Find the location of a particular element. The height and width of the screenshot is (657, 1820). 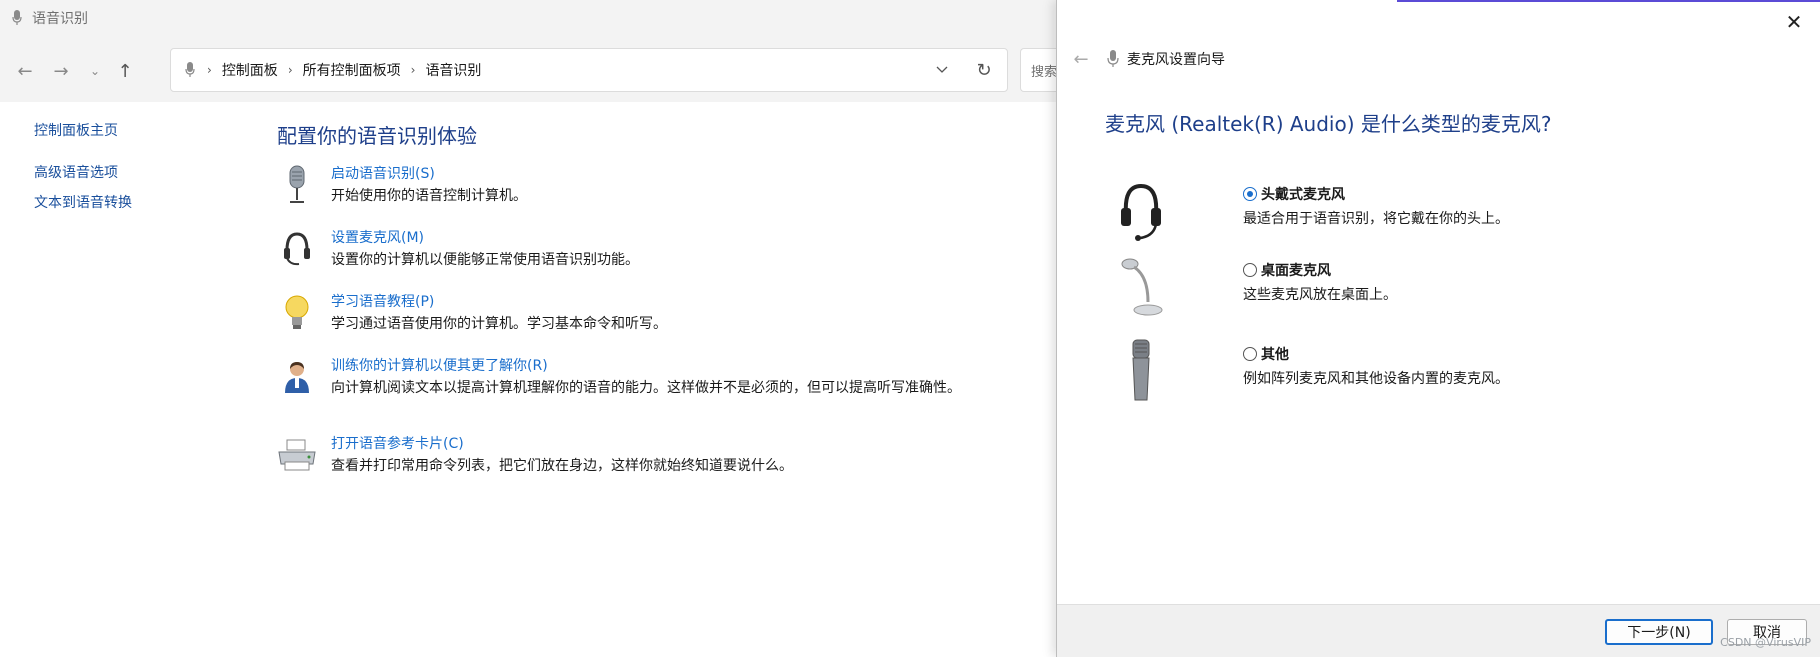

handheld-microphone-icon is located at coordinates (1141, 371).